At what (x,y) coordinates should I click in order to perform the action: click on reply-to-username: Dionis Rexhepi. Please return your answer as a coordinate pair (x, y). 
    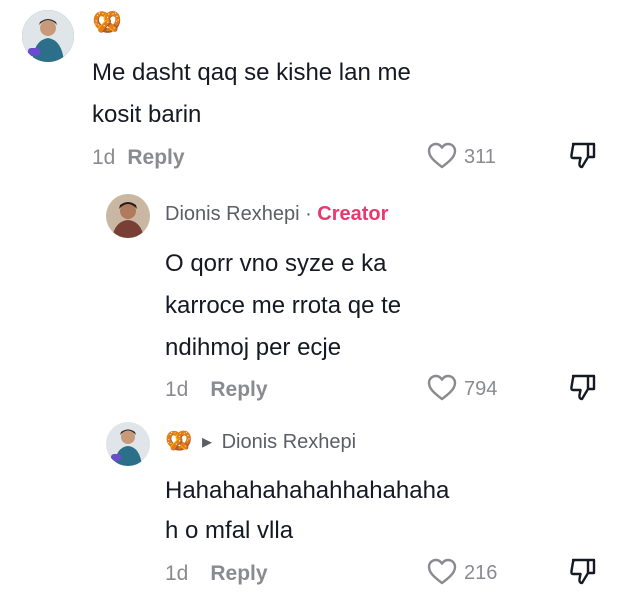
    Looking at the image, I should click on (289, 442).